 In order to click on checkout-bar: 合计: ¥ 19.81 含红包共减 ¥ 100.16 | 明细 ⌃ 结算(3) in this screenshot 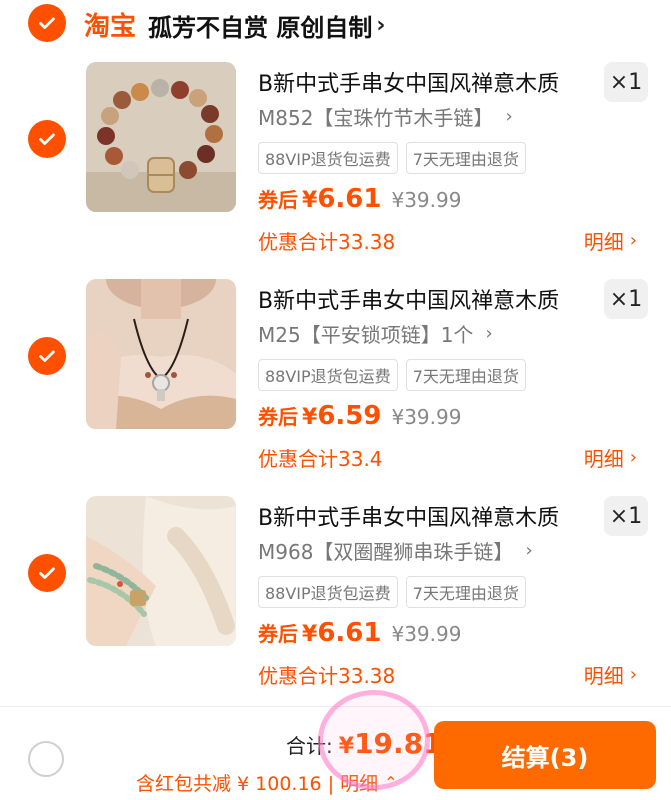, I will do `click(335, 753)`.